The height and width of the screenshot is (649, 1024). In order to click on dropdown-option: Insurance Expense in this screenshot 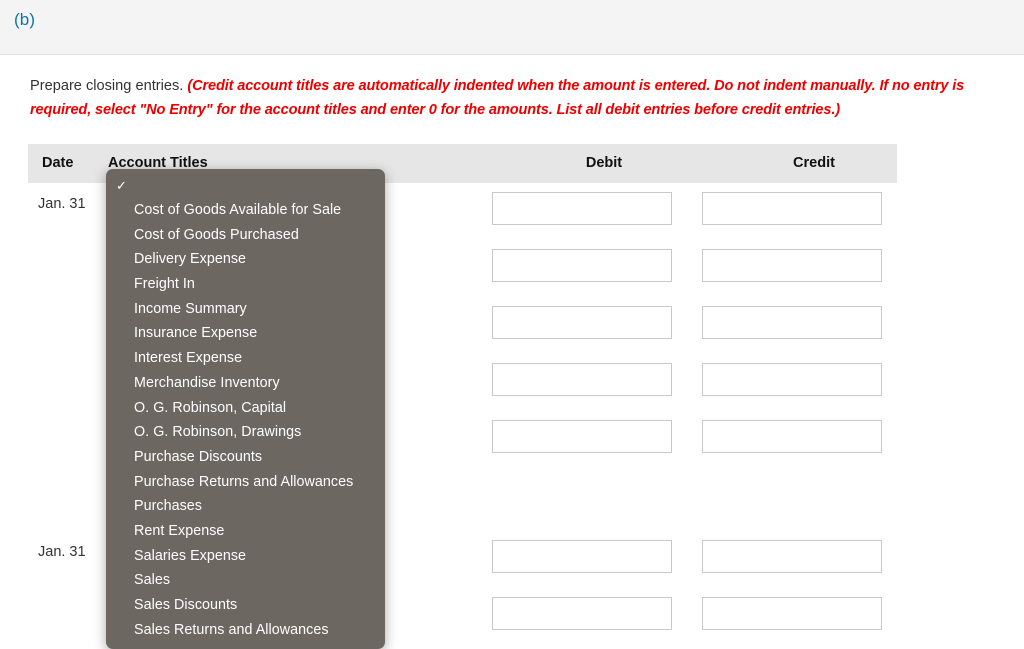, I will do `click(245, 333)`.